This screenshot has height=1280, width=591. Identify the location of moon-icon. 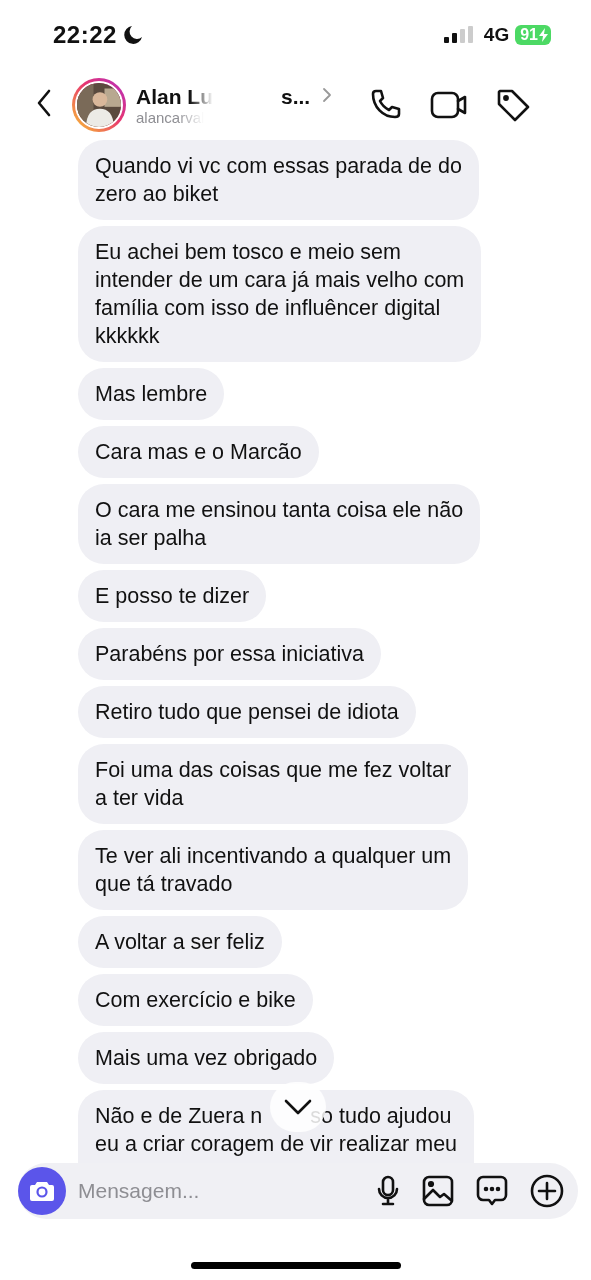
(132, 35).